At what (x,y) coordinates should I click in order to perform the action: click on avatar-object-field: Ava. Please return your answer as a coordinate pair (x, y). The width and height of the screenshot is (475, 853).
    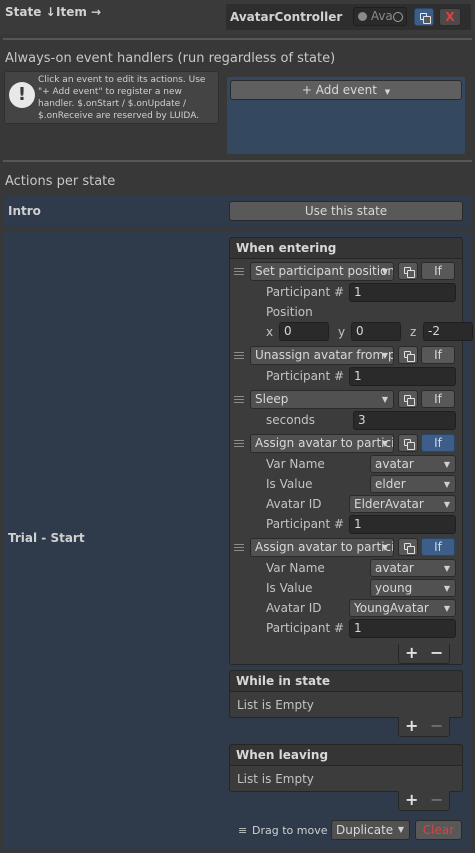
    Looking at the image, I should click on (380, 16).